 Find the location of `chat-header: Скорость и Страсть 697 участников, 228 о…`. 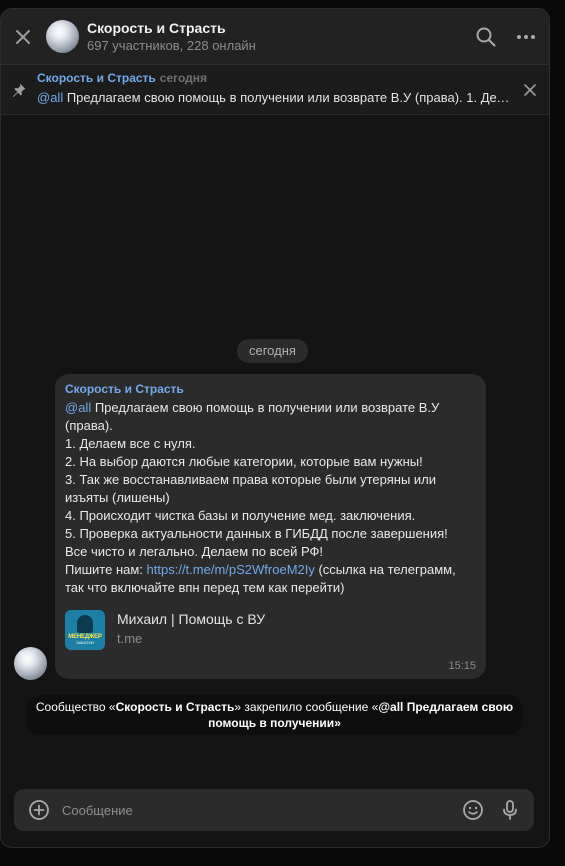

chat-header: Скорость и Страсть 697 участников, 228 о… is located at coordinates (275, 37).